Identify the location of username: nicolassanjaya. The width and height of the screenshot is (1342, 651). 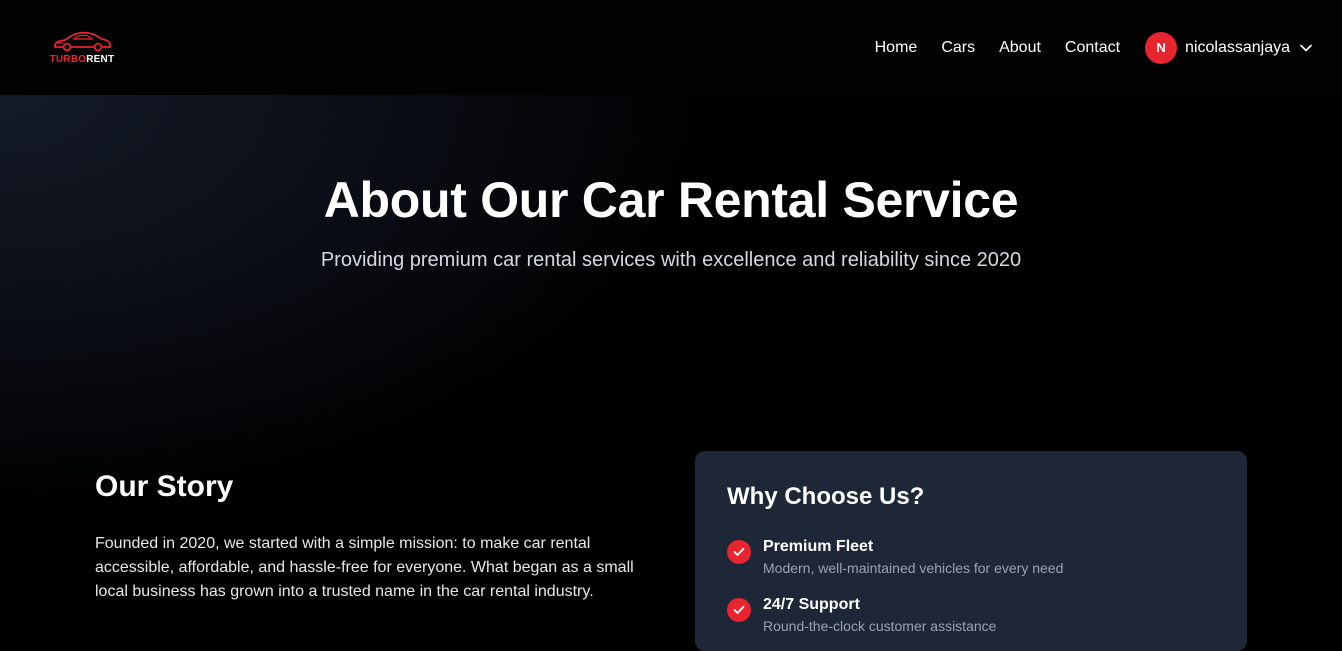
(1237, 47).